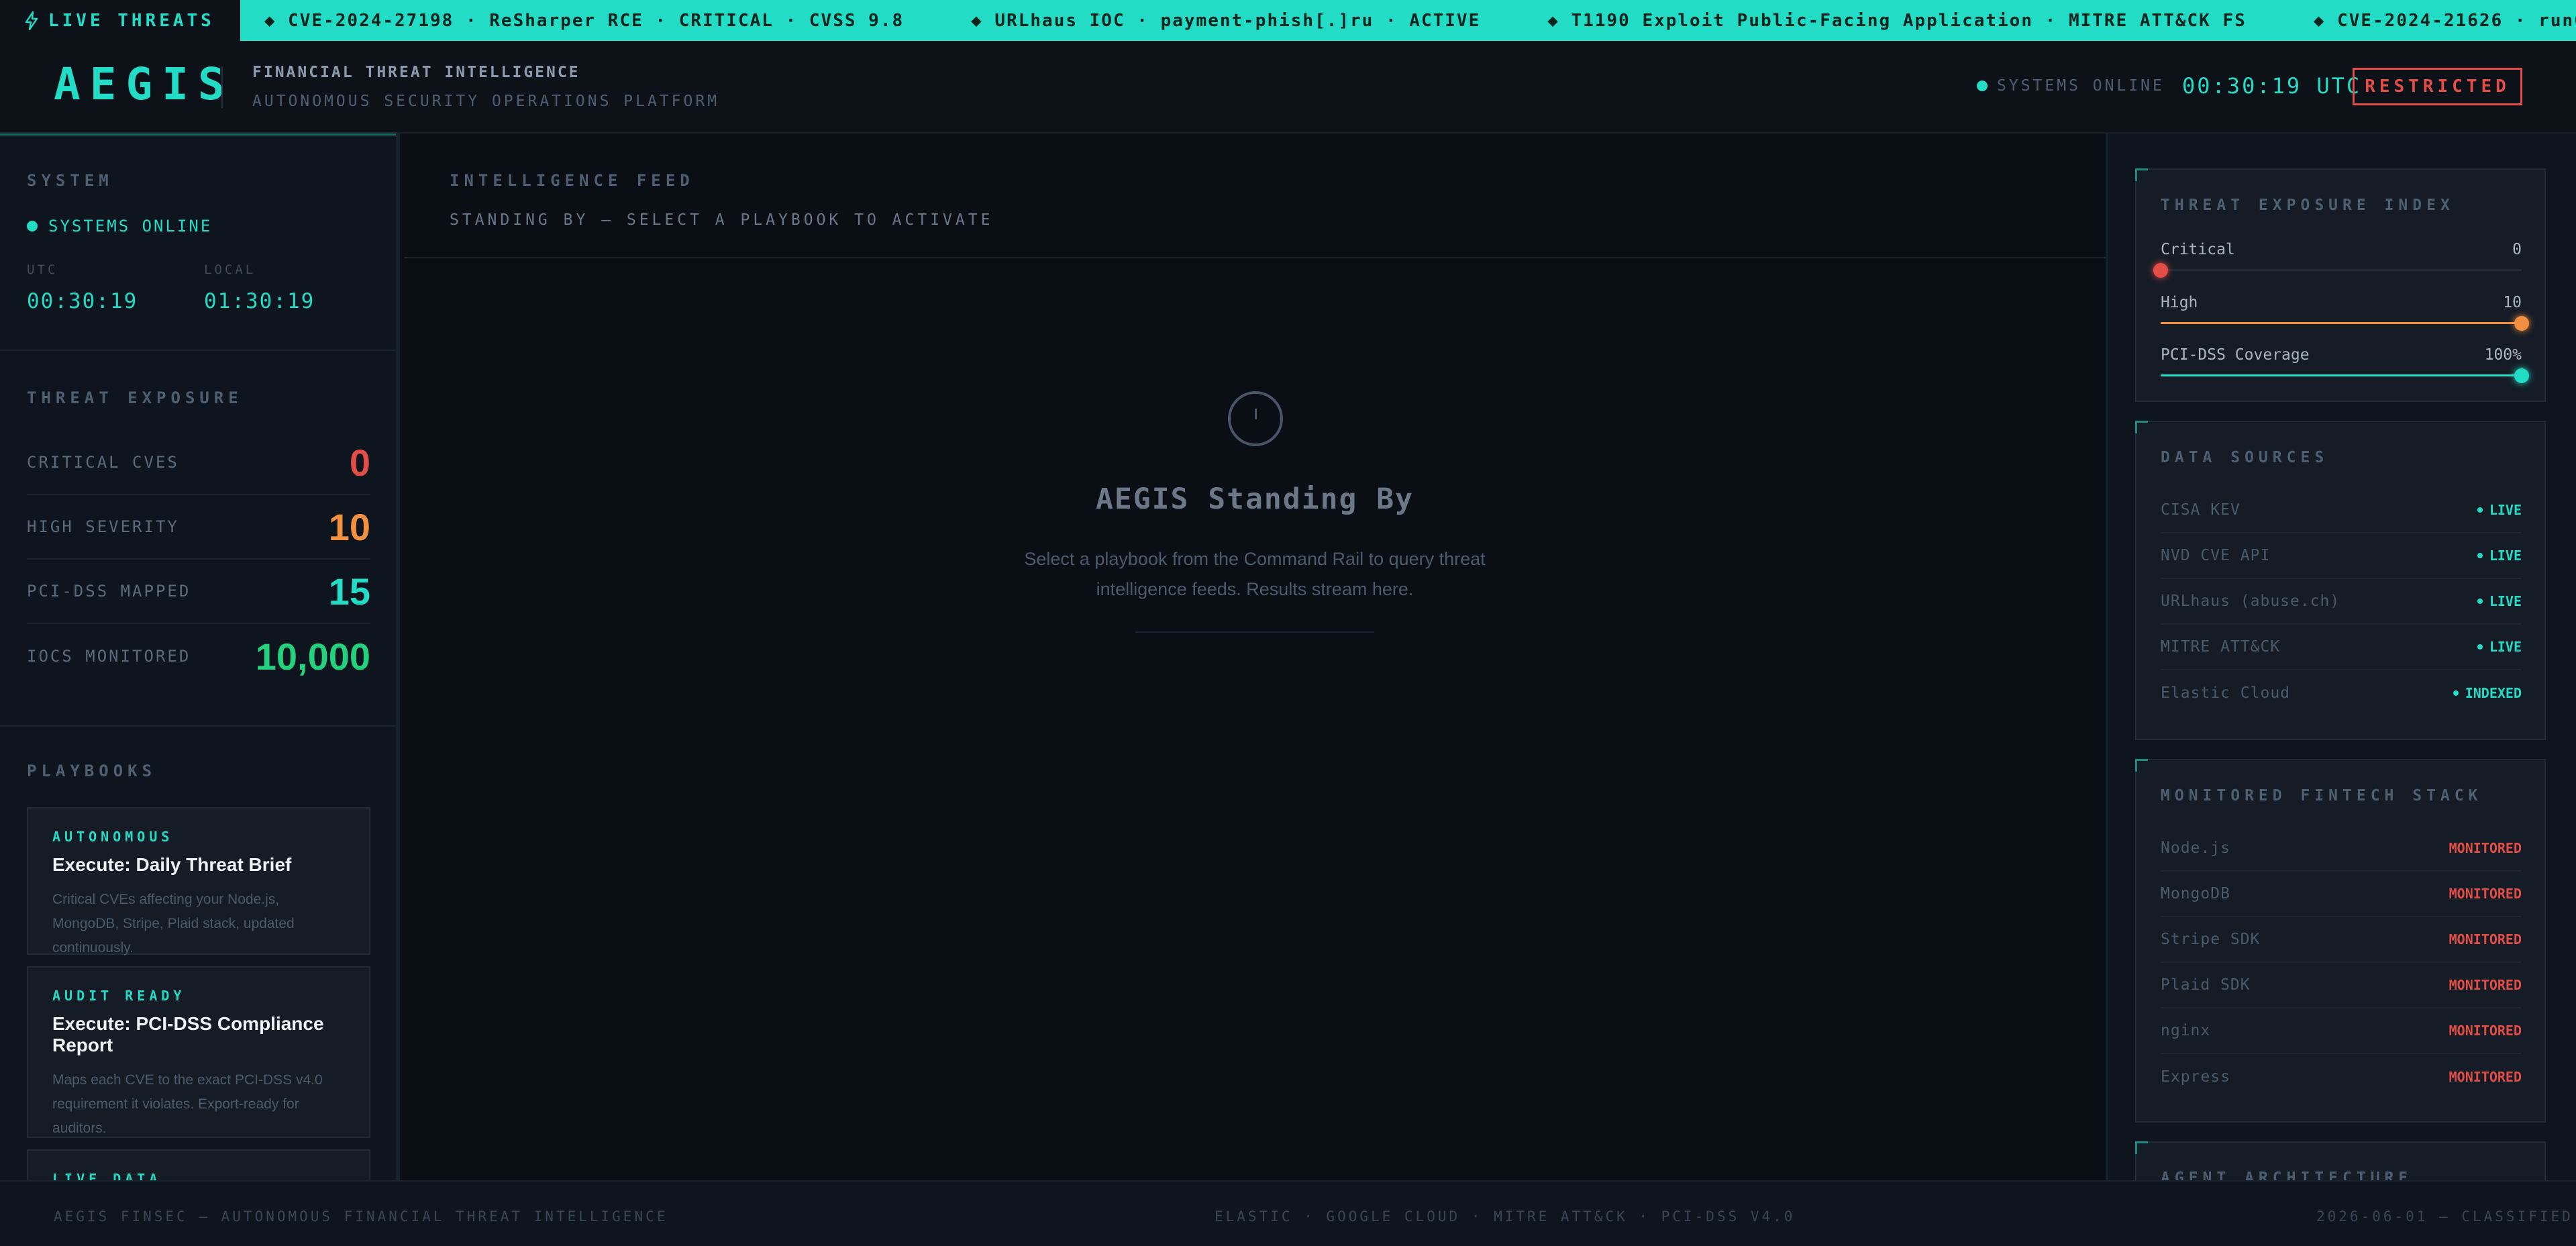  Describe the element at coordinates (2179, 302) in the screenshot. I see `tei-label: High` at that location.